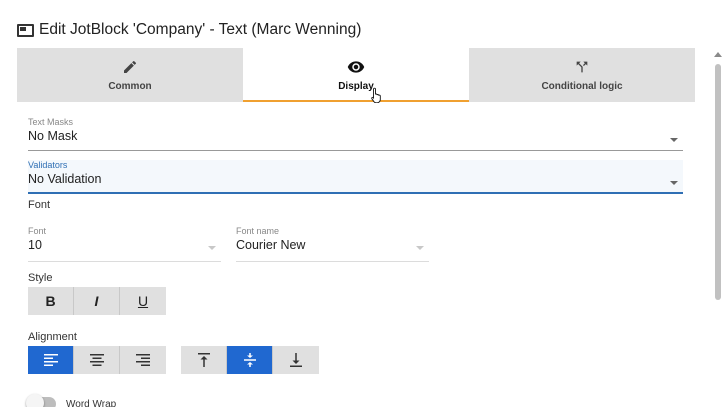 The image size is (724, 407). Describe the element at coordinates (91, 402) in the screenshot. I see `word-wrap-label: Word Wrap` at that location.